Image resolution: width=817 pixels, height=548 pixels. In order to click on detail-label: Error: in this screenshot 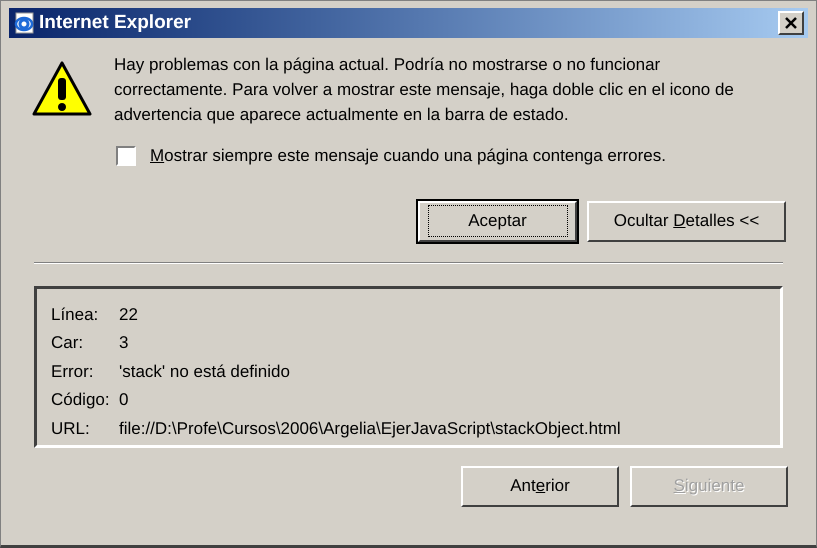, I will do `click(72, 371)`.